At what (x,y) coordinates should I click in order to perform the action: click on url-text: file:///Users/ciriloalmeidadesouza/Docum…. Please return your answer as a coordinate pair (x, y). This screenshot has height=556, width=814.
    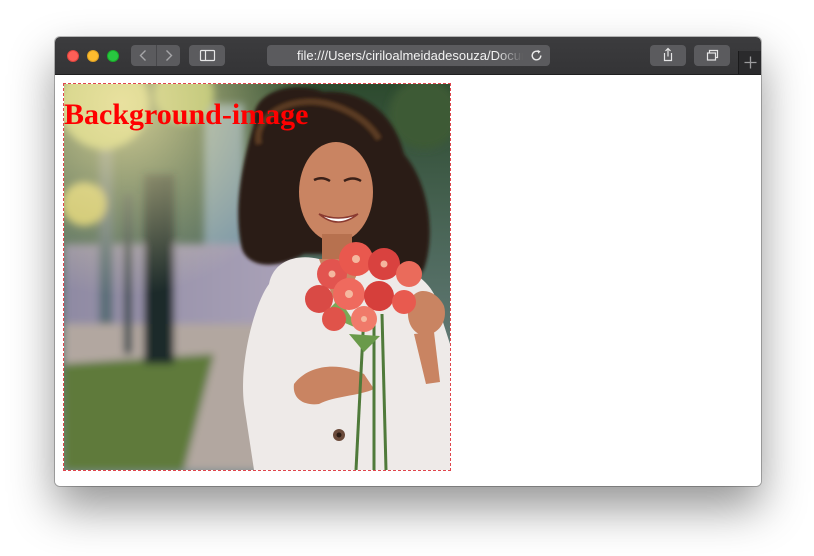
    Looking at the image, I should click on (410, 55).